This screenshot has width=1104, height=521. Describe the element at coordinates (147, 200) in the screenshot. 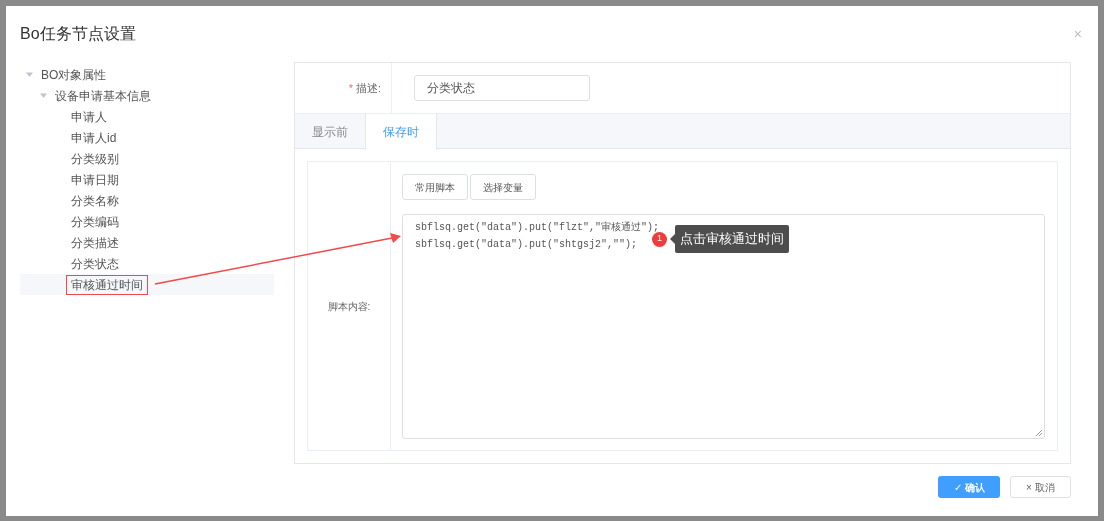

I see `tree-row-highlight: 分类名称` at that location.